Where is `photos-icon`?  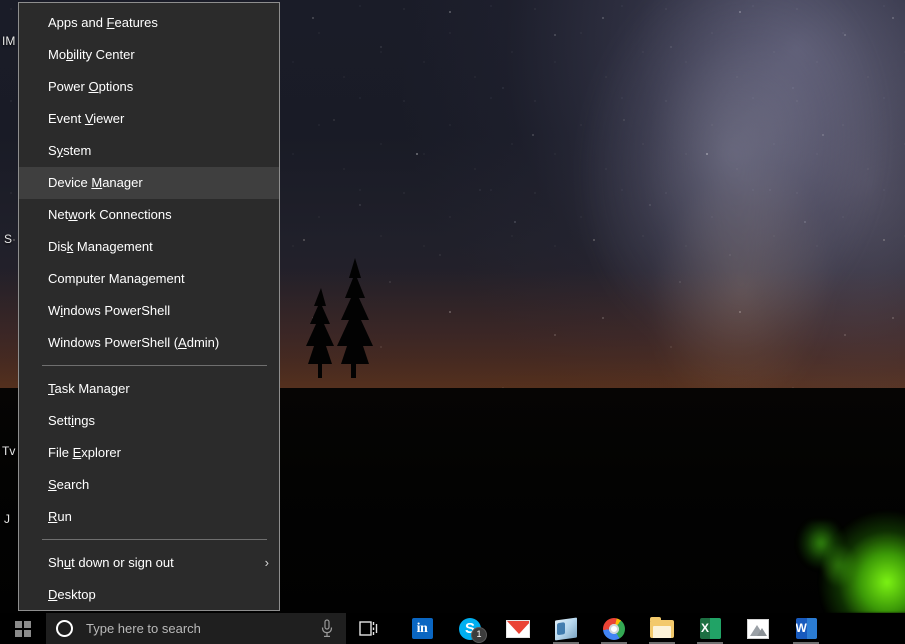
photos-icon is located at coordinates (758, 628).